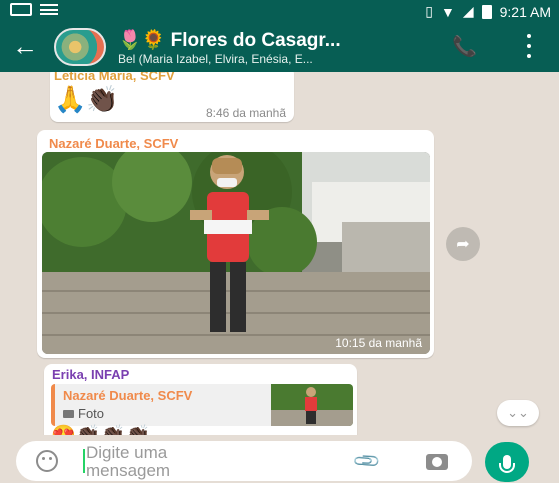 This screenshot has width=559, height=483. What do you see at coordinates (80, 47) in the screenshot?
I see `group-avatar` at bounding box center [80, 47].